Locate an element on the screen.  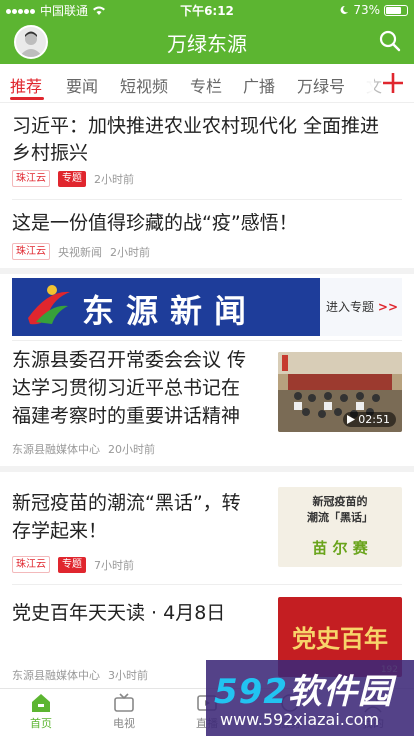
news-title-line: 党史百年天天读 · 4月8日 is located at coordinates (119, 613).